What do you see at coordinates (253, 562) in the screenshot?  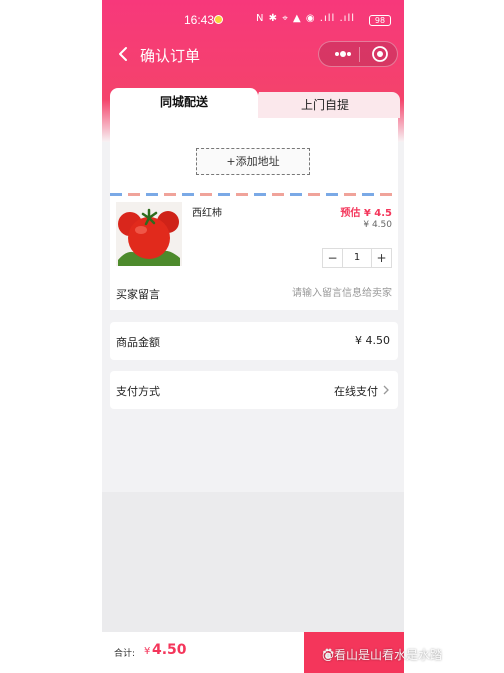 I see `empty-area` at bounding box center [253, 562].